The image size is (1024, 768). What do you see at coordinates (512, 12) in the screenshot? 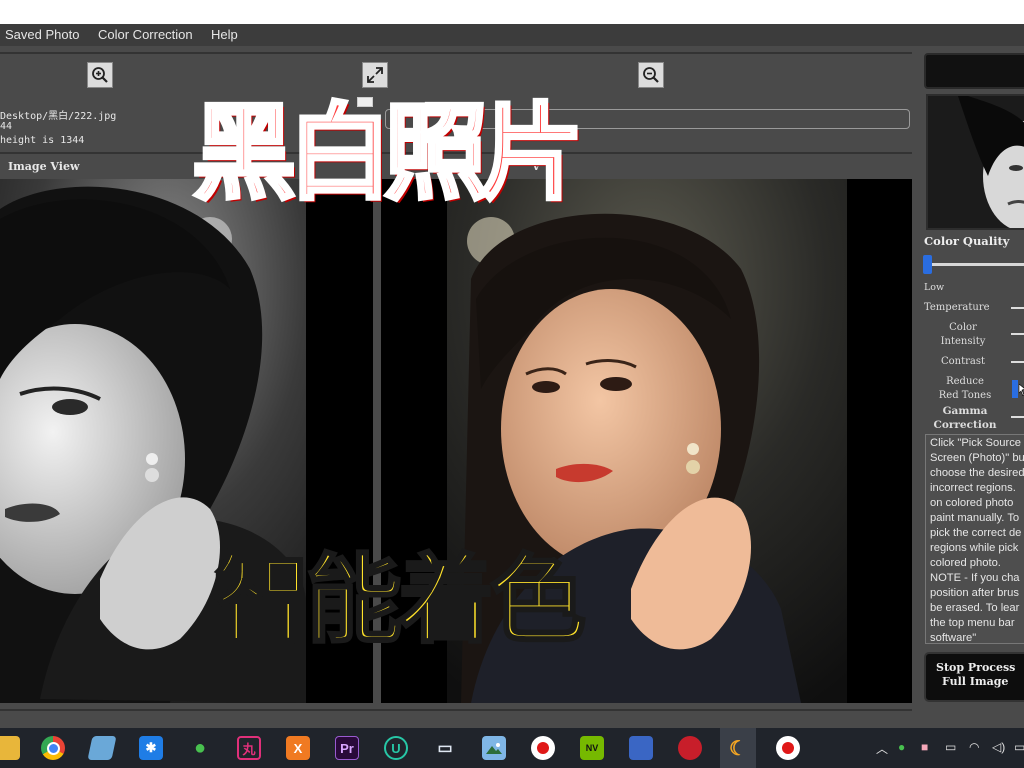
I see `top-white-strip` at bounding box center [512, 12].